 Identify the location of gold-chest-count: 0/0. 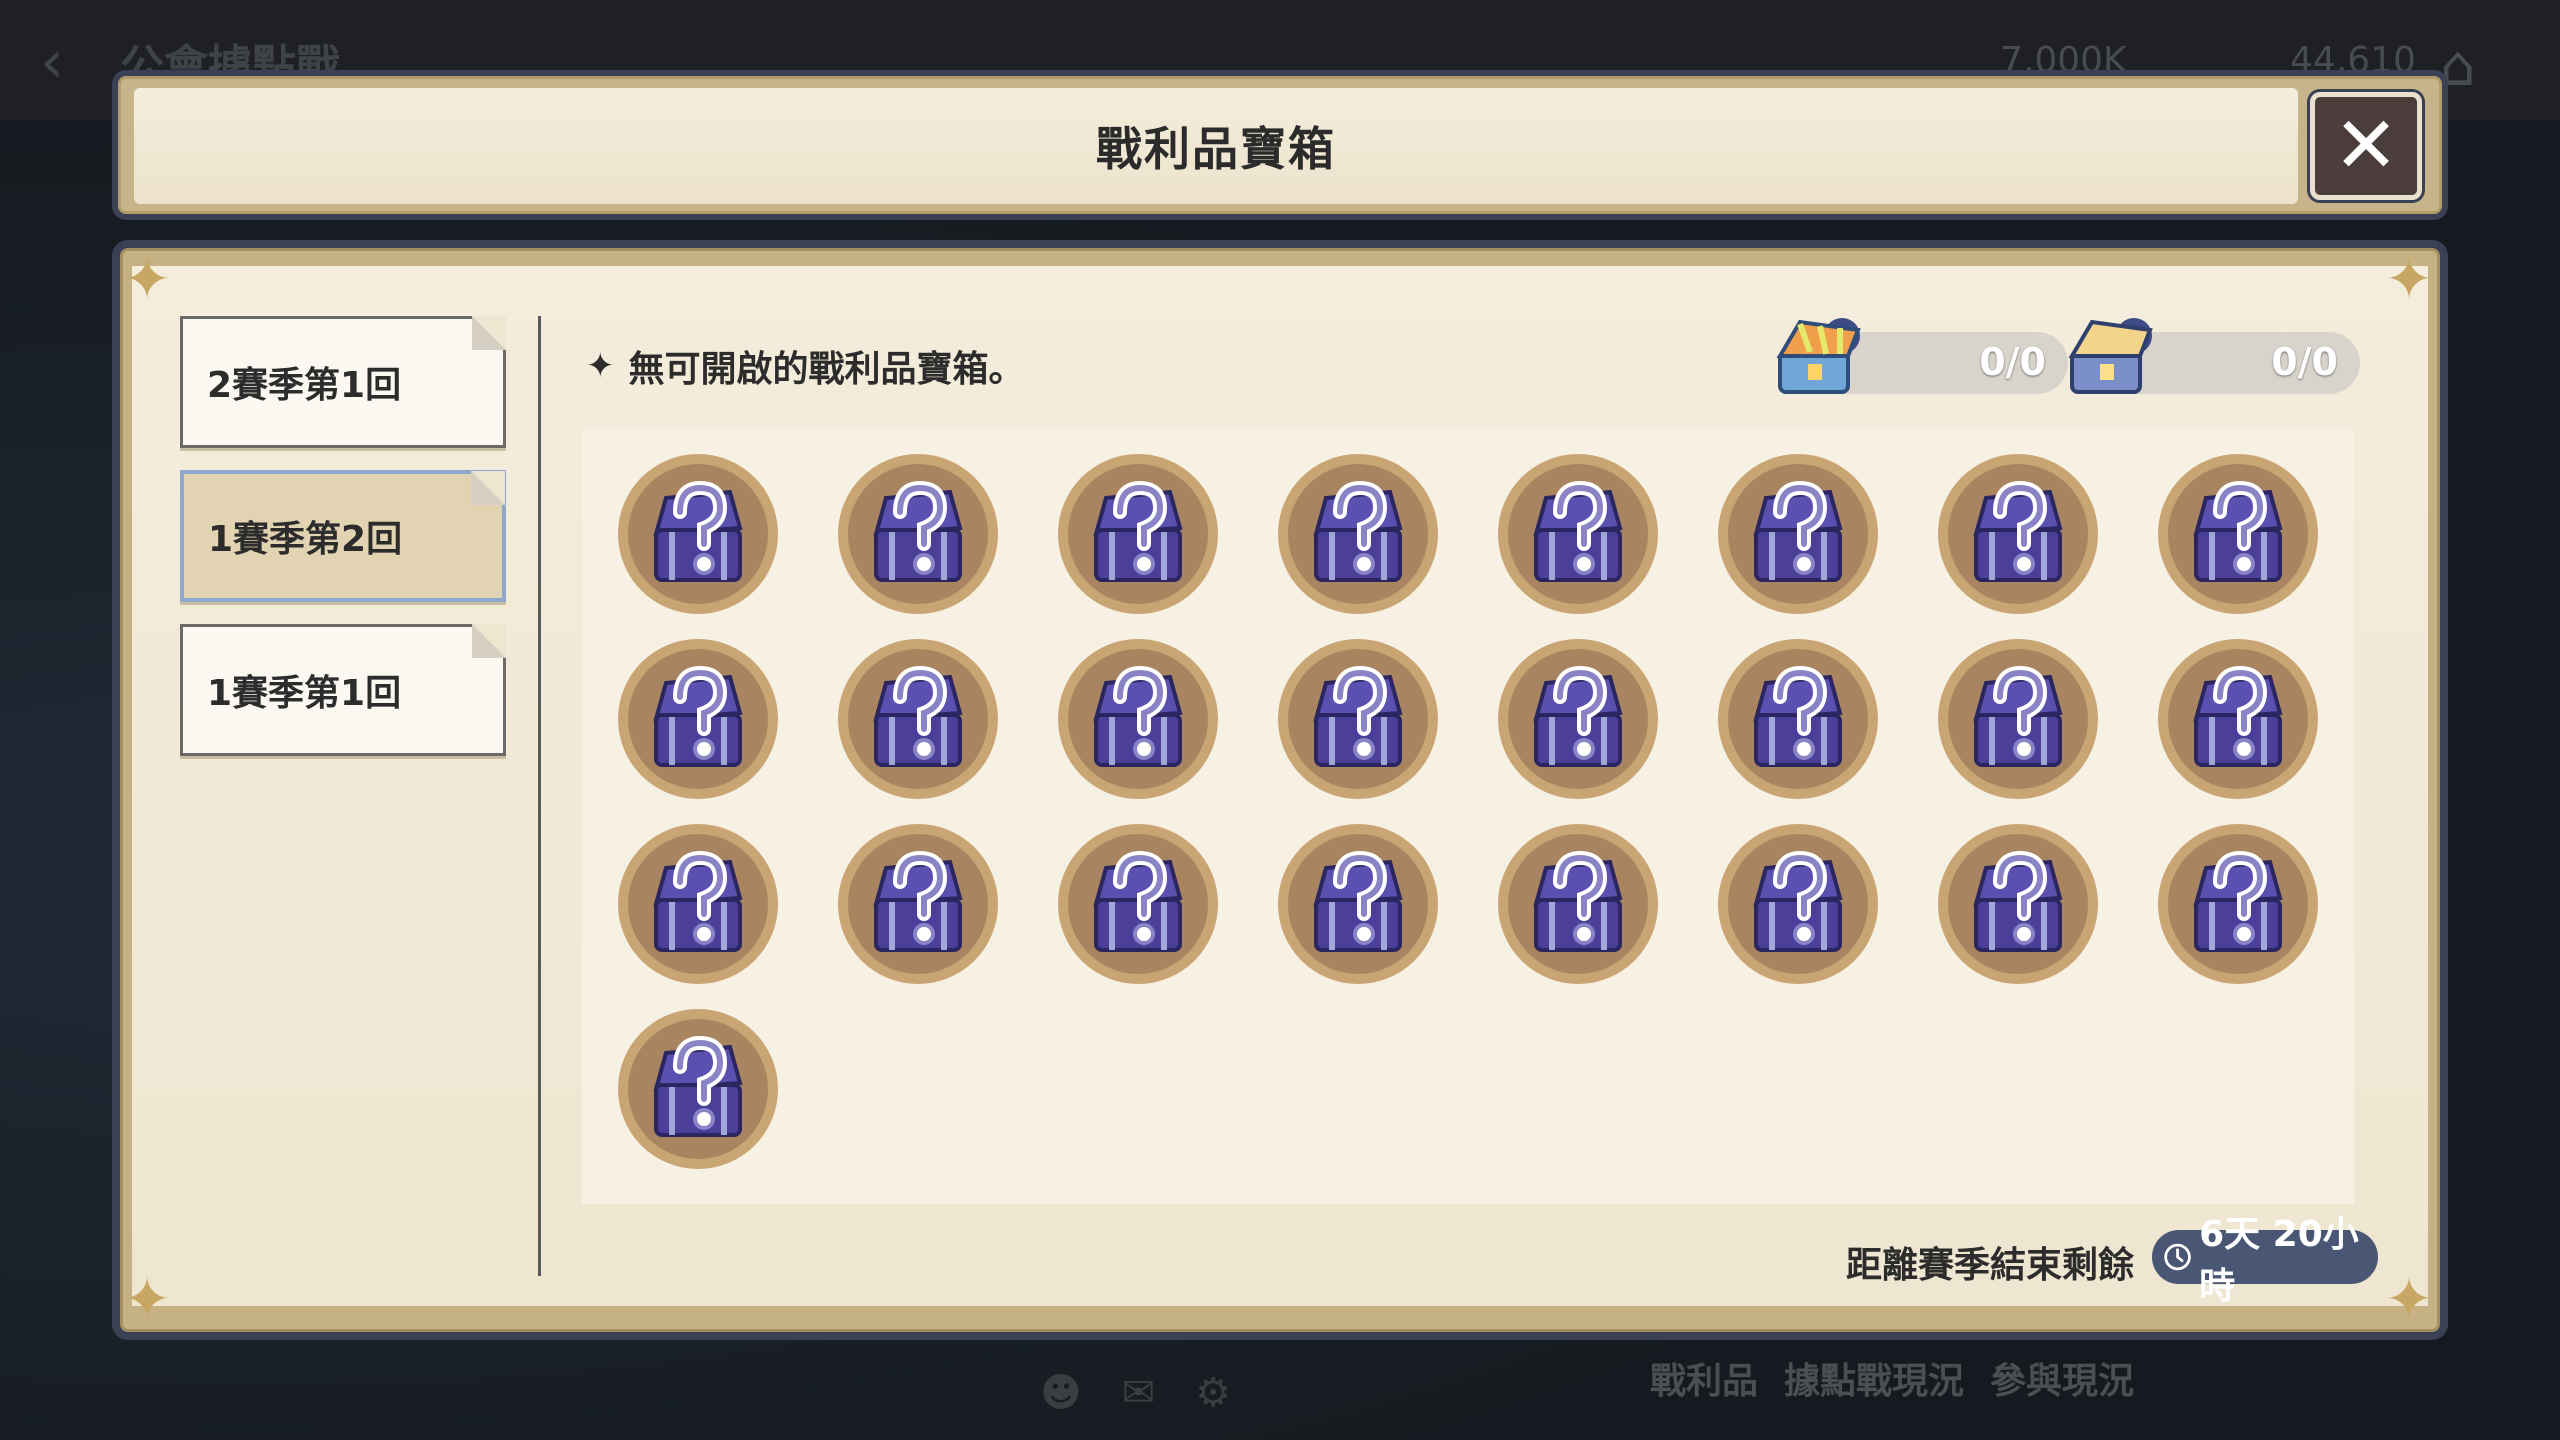
(2304, 362).